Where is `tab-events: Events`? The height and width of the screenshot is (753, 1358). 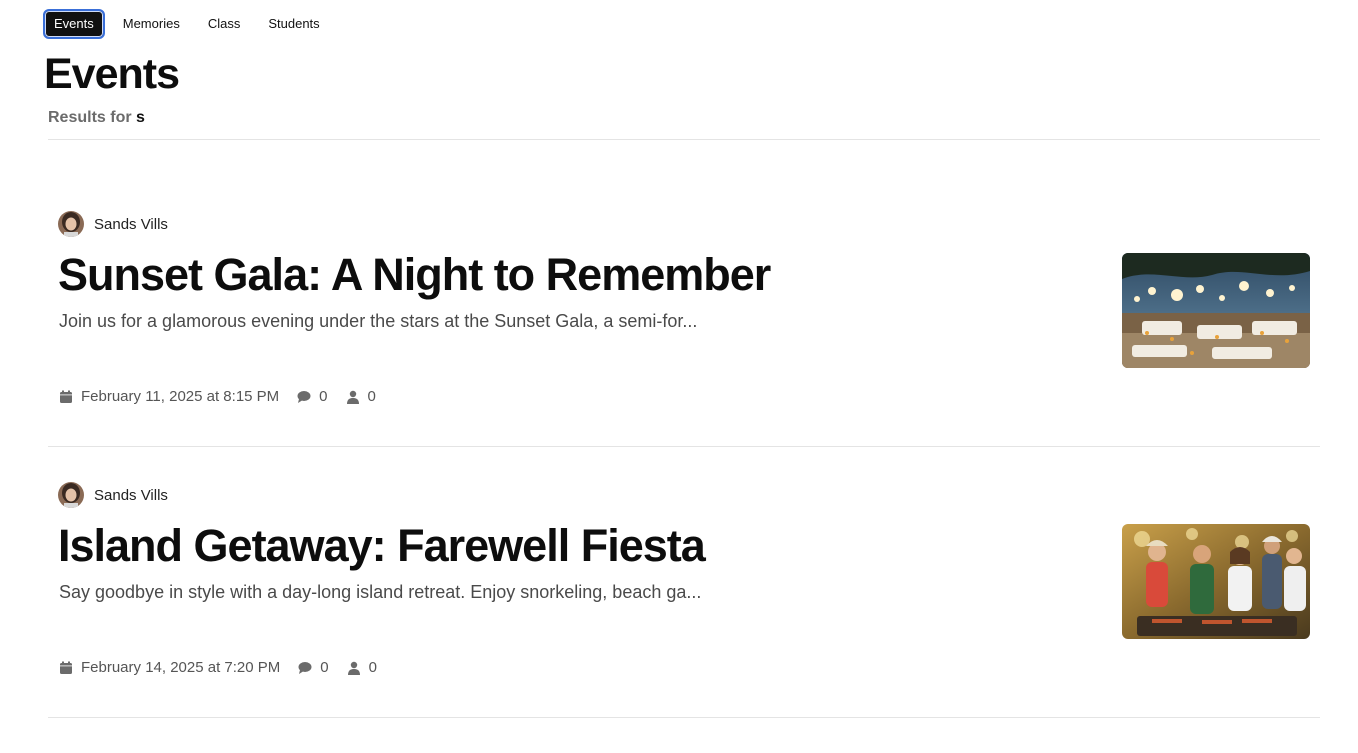 tab-events: Events is located at coordinates (74, 24).